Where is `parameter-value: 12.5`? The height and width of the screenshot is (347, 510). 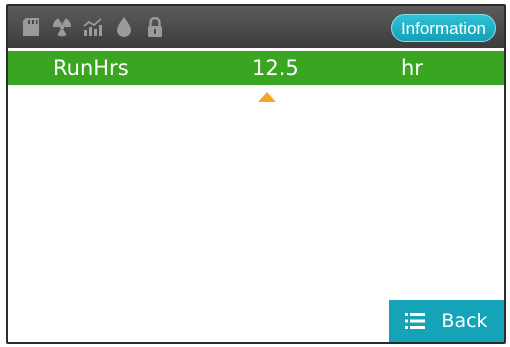
parameter-value: 12.5 is located at coordinates (275, 68).